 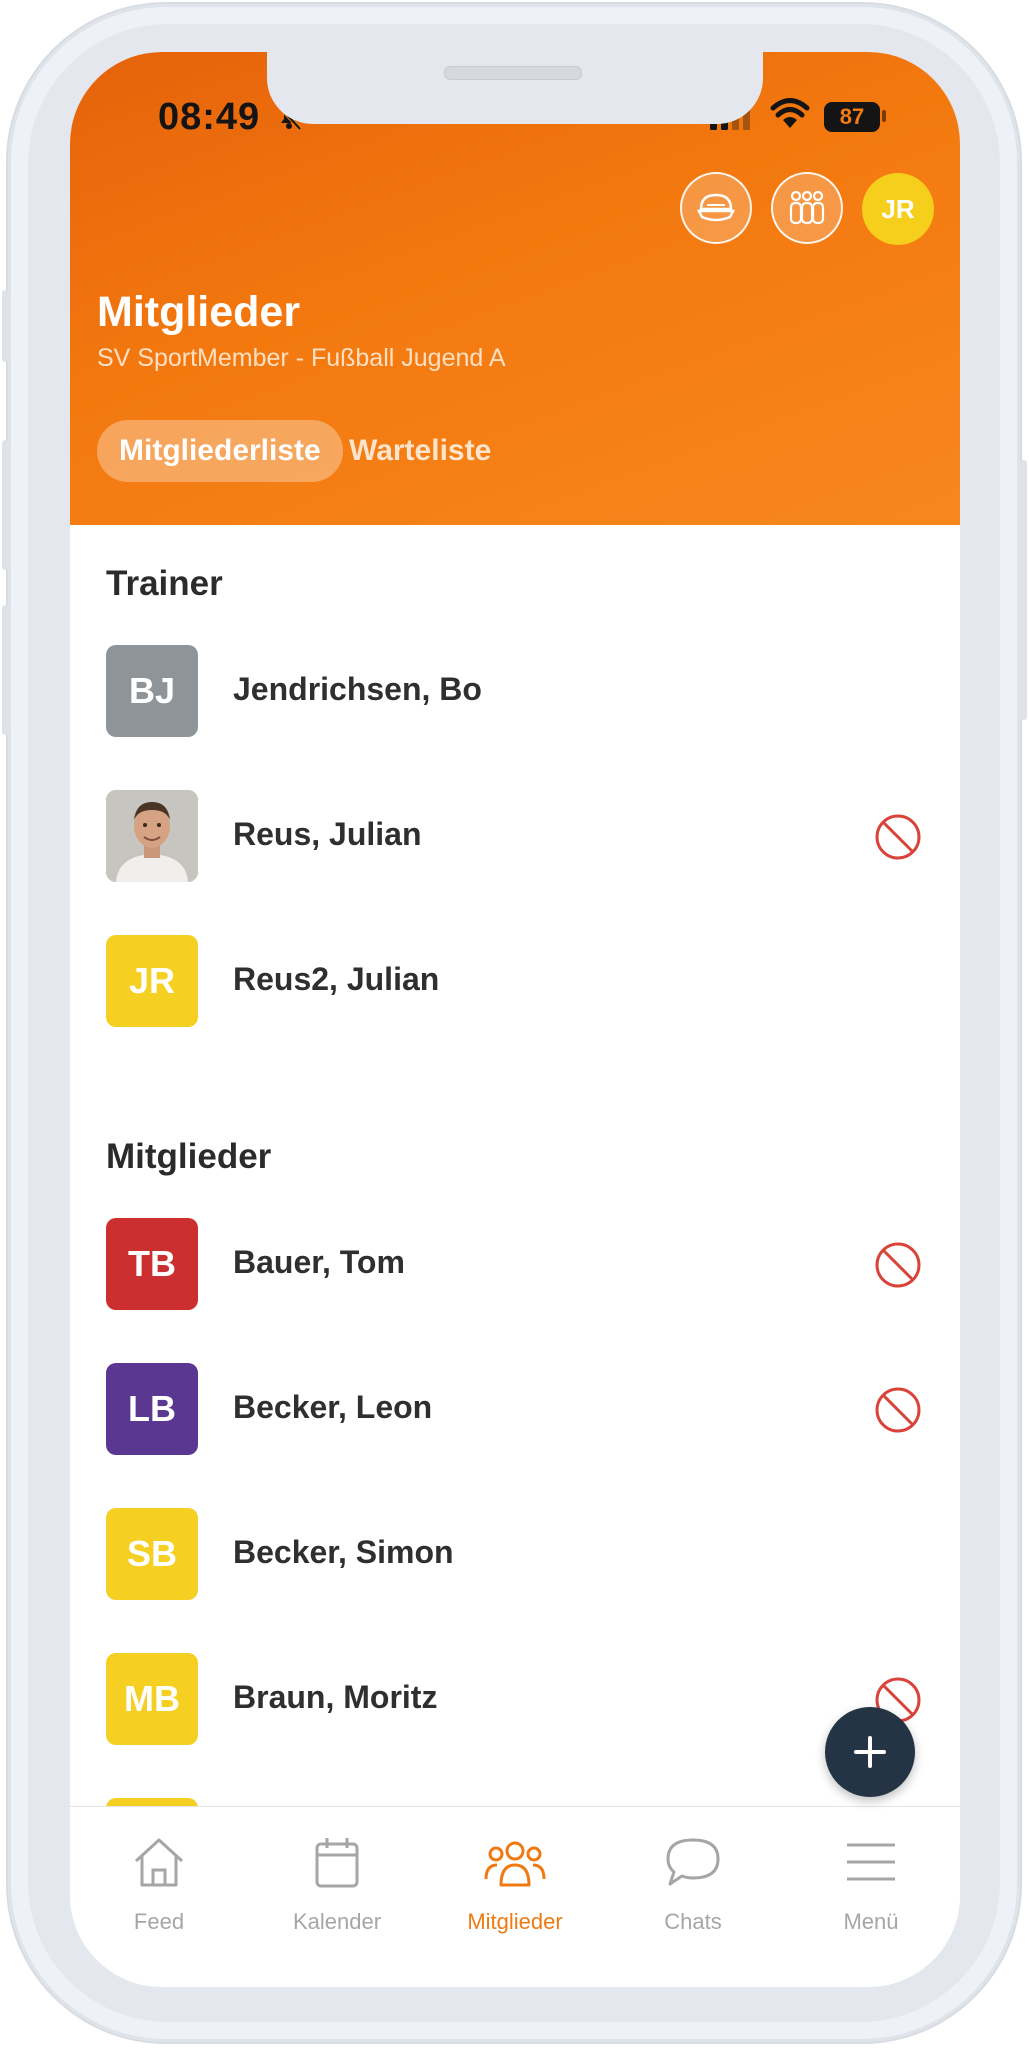 What do you see at coordinates (357, 689) in the screenshot?
I see `member-name: Jendrichsen, Bo` at bounding box center [357, 689].